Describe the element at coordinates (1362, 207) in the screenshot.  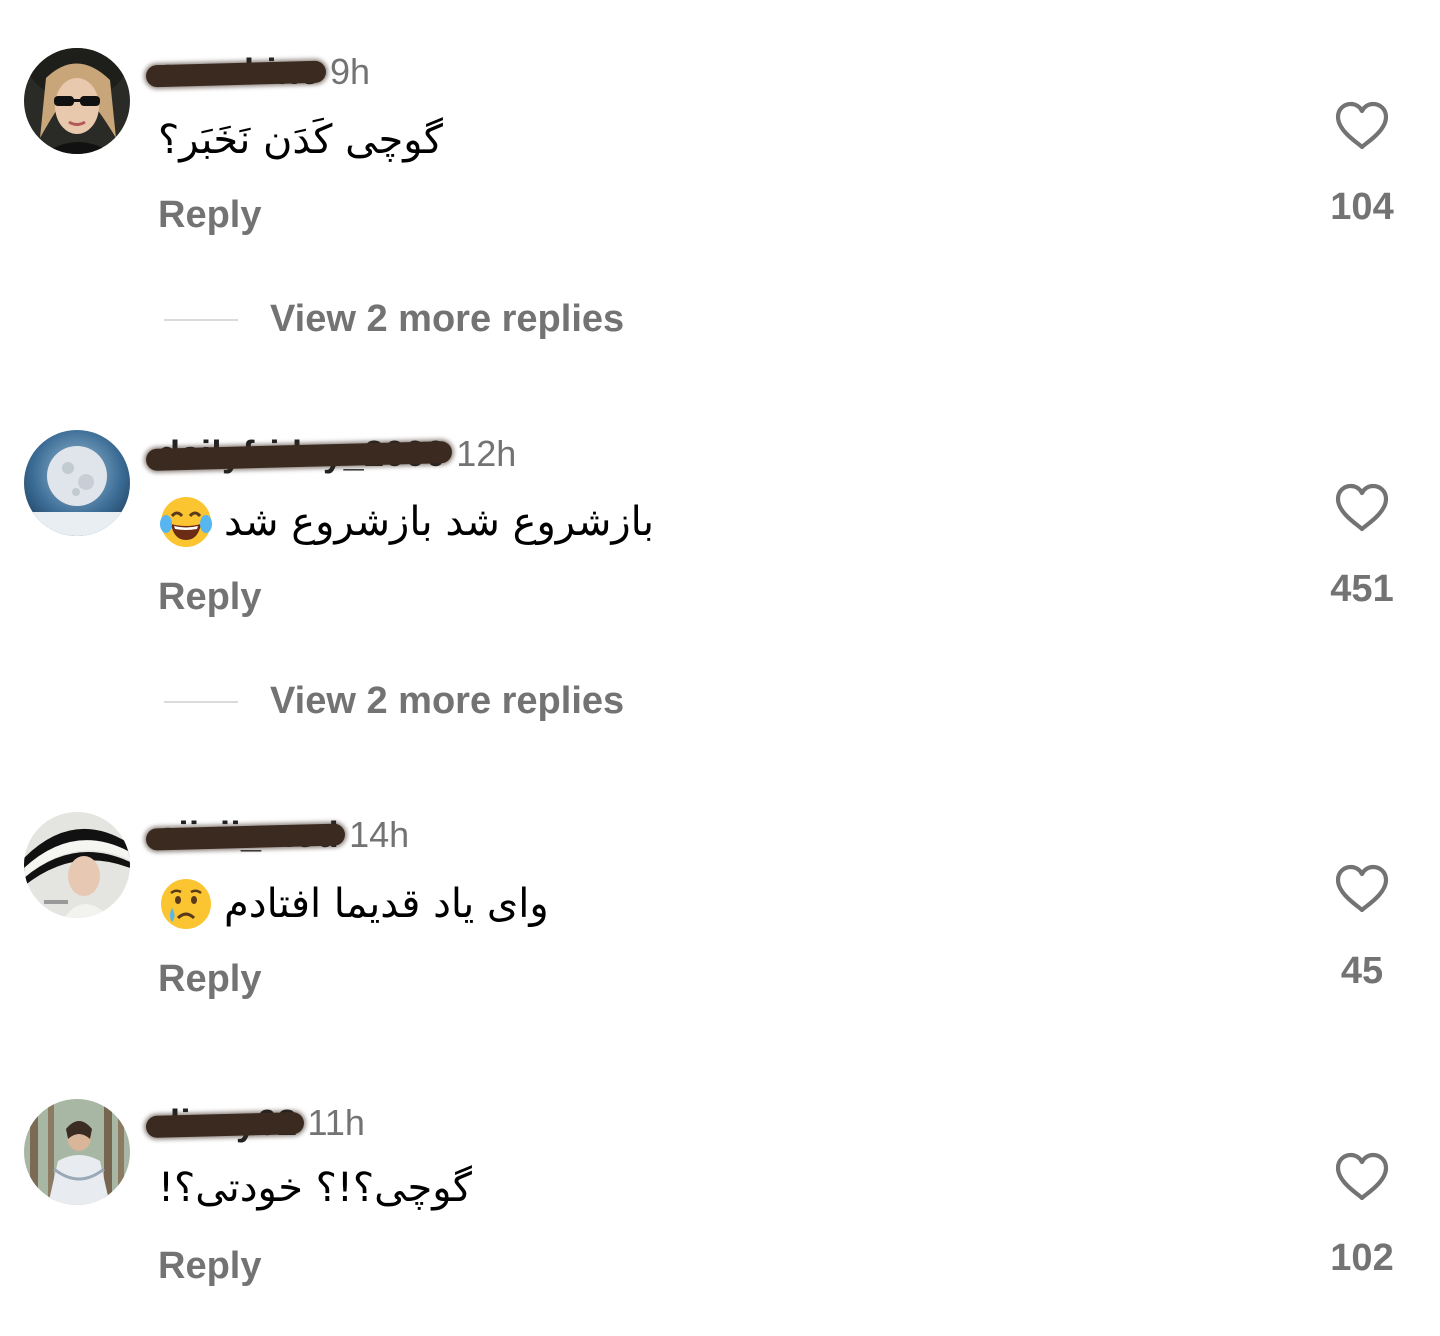
I see `like-count: 104` at that location.